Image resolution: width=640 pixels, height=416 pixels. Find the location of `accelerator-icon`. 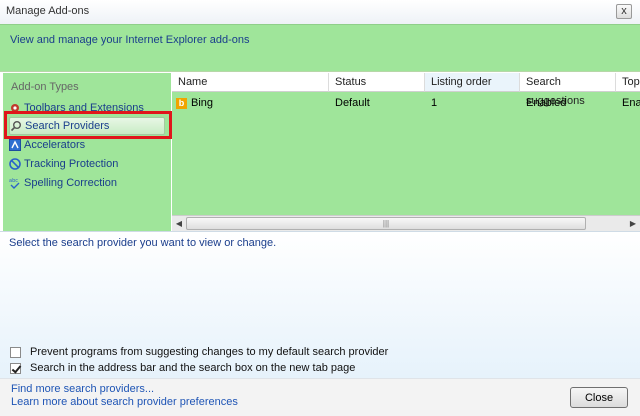

accelerator-icon is located at coordinates (15, 144).